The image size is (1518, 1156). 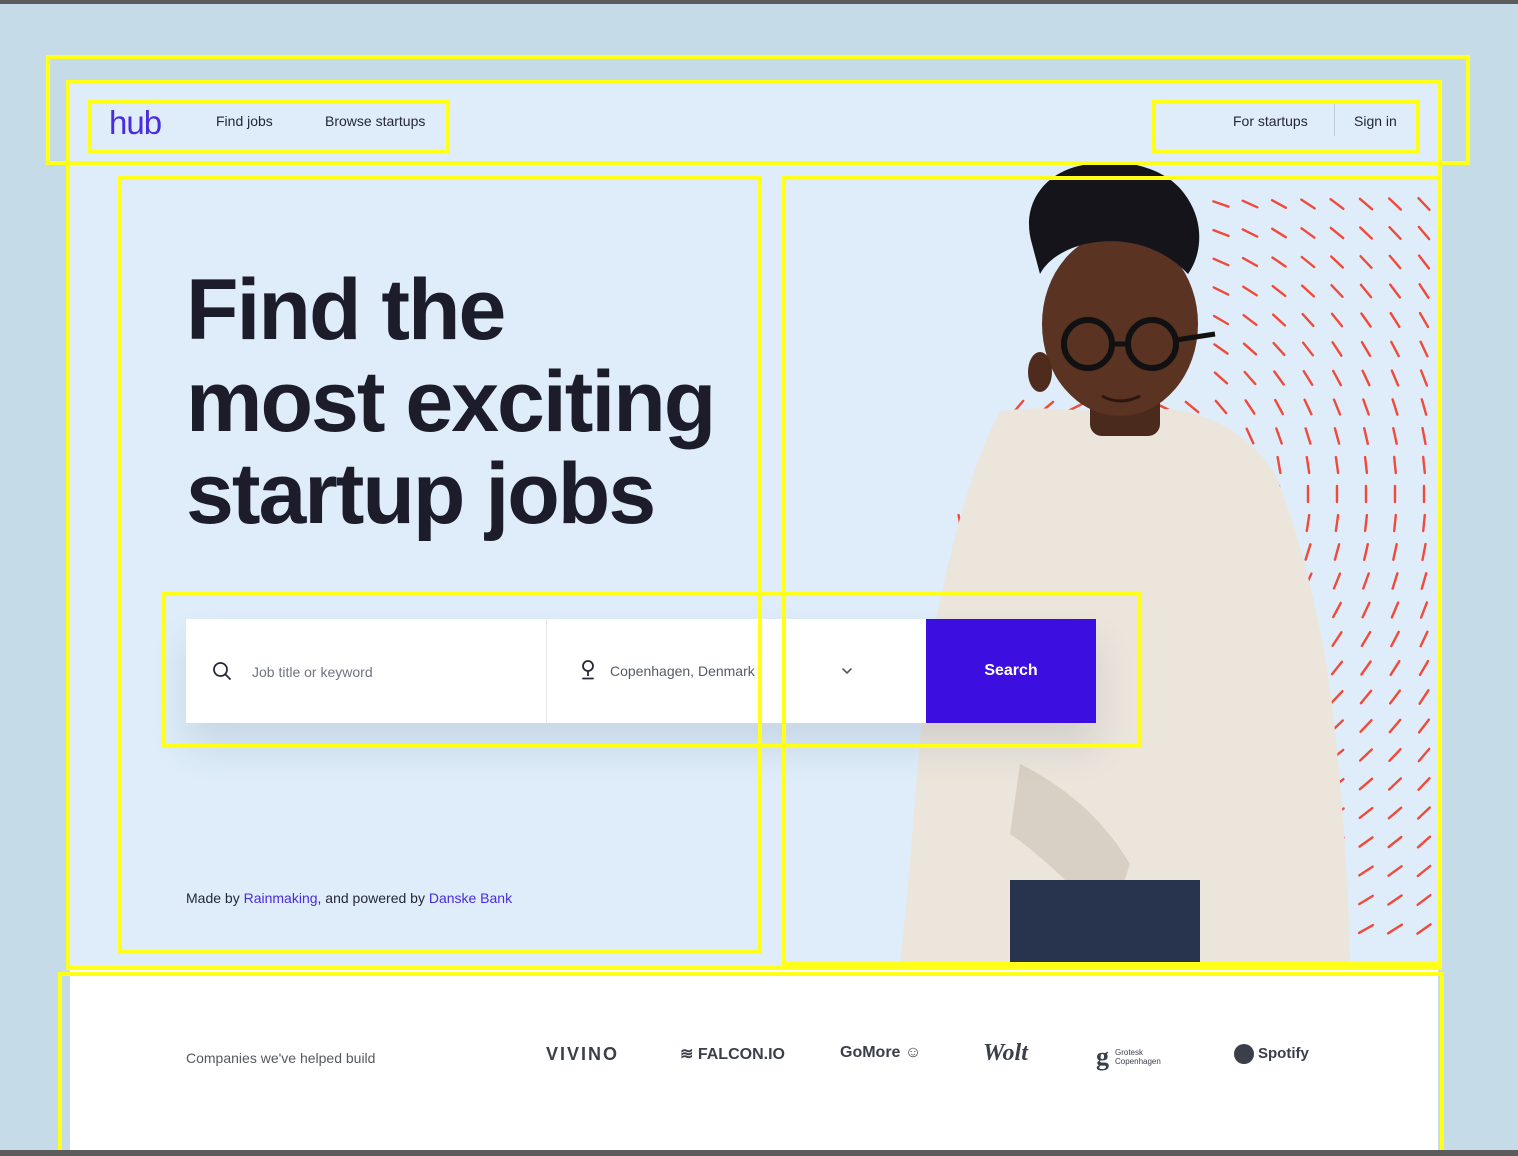 What do you see at coordinates (346, 310) in the screenshot?
I see `headline-line-1: Find the` at bounding box center [346, 310].